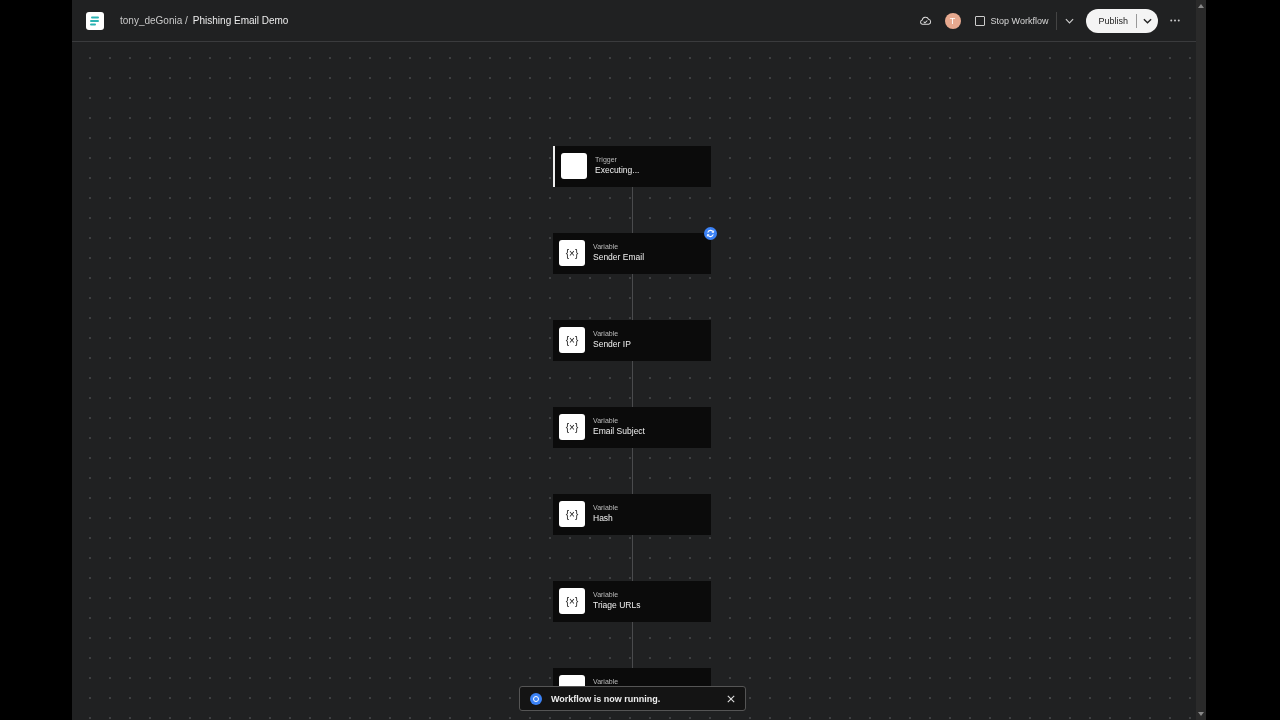 The width and height of the screenshot is (1280, 720). Describe the element at coordinates (619, 431) in the screenshot. I see `node-title: Email Subject` at that location.